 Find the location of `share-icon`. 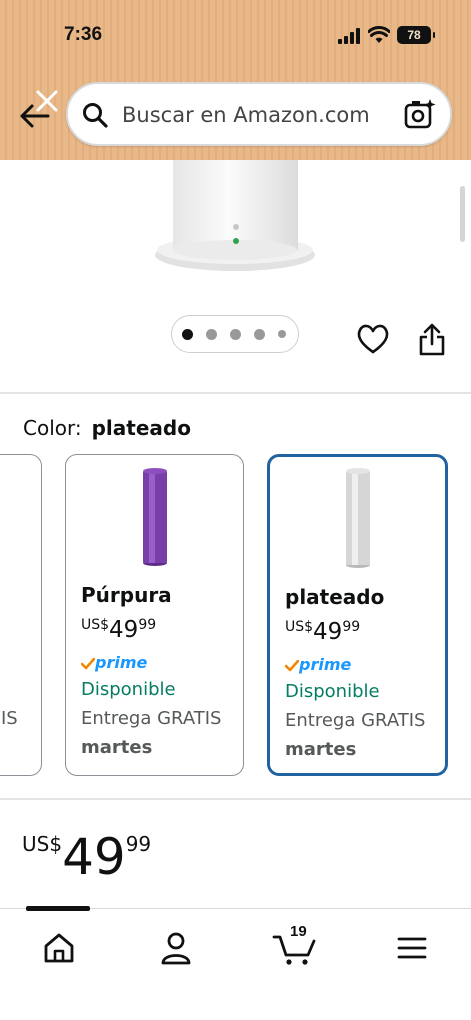

share-icon is located at coordinates (432, 340).